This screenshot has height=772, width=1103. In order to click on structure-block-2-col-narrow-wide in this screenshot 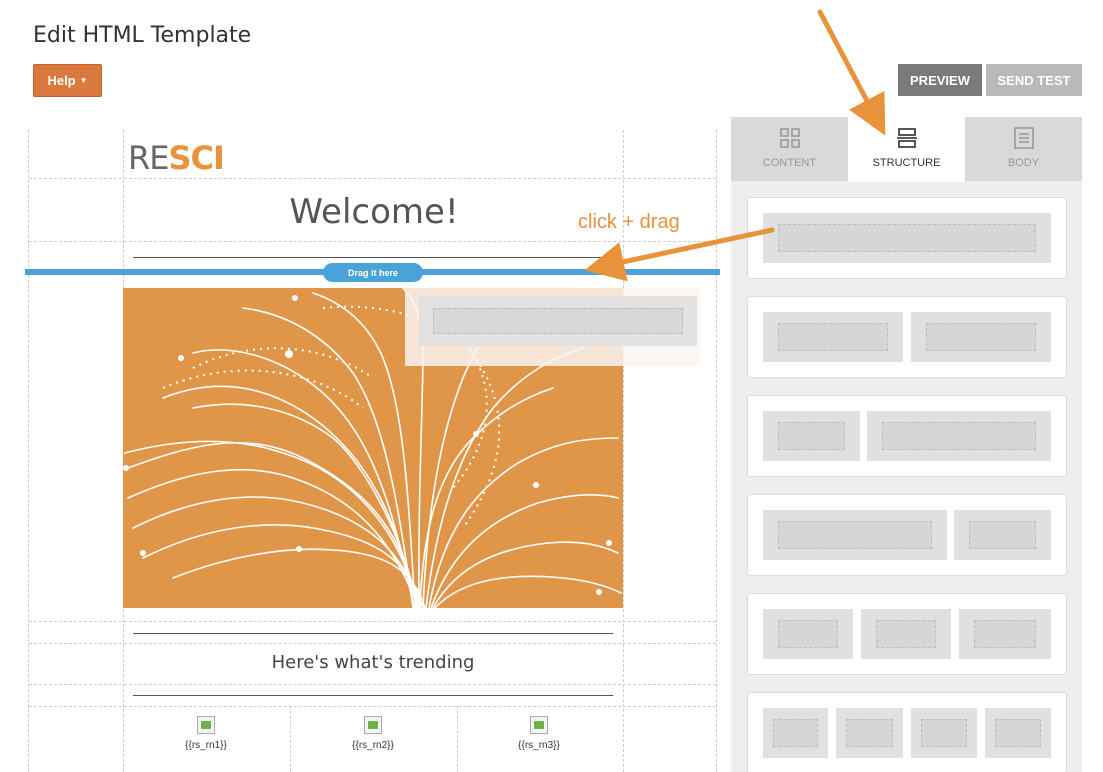, I will do `click(907, 436)`.